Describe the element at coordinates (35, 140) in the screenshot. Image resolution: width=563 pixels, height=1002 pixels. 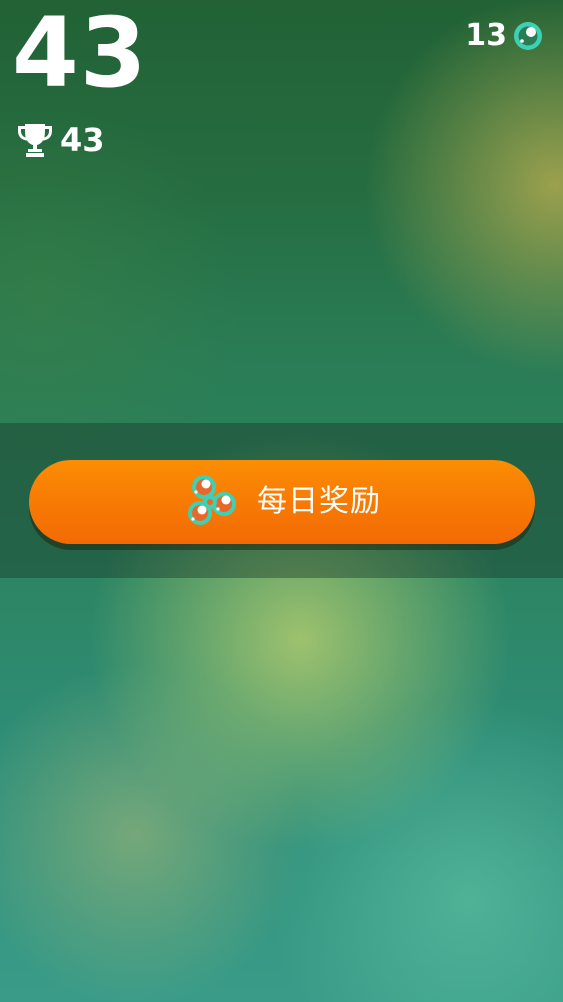
I see `trophy-icon` at that location.